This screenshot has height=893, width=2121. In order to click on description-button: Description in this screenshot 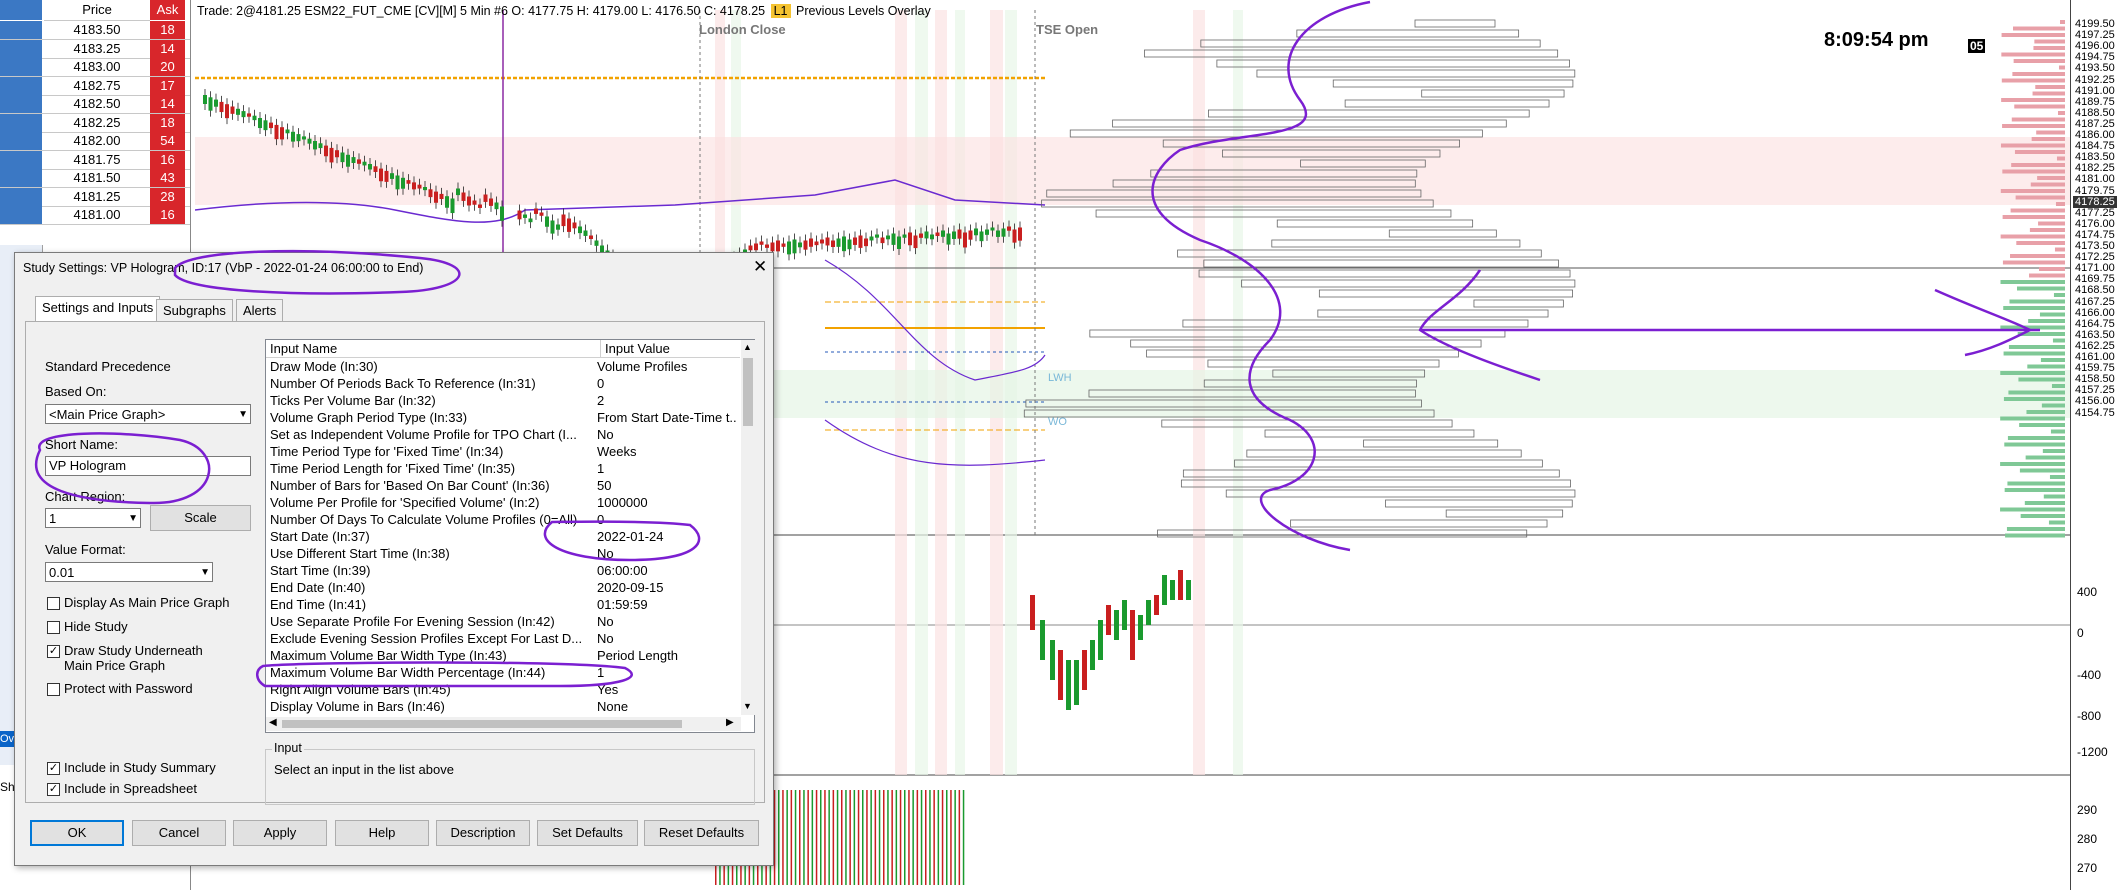, I will do `click(483, 833)`.